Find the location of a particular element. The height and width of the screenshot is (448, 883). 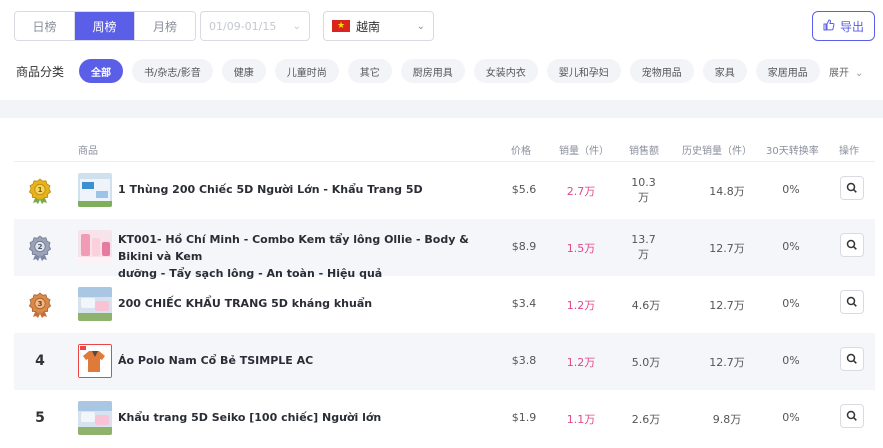

rank-number: 4 is located at coordinates (40, 361).